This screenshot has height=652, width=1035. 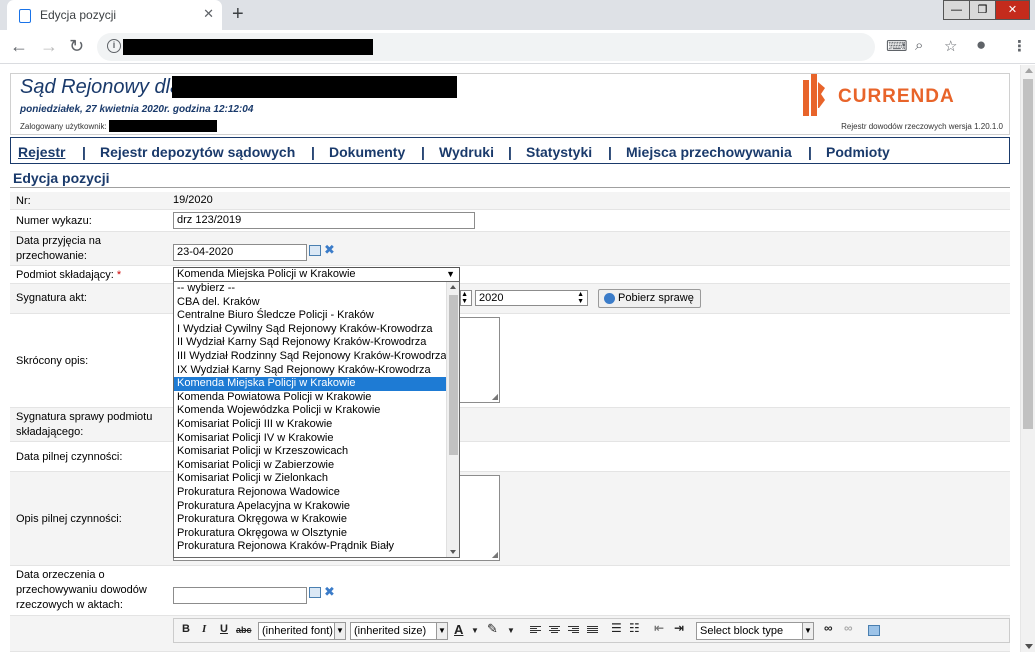 What do you see at coordinates (248, 47) in the screenshot?
I see `redacted-url` at bounding box center [248, 47].